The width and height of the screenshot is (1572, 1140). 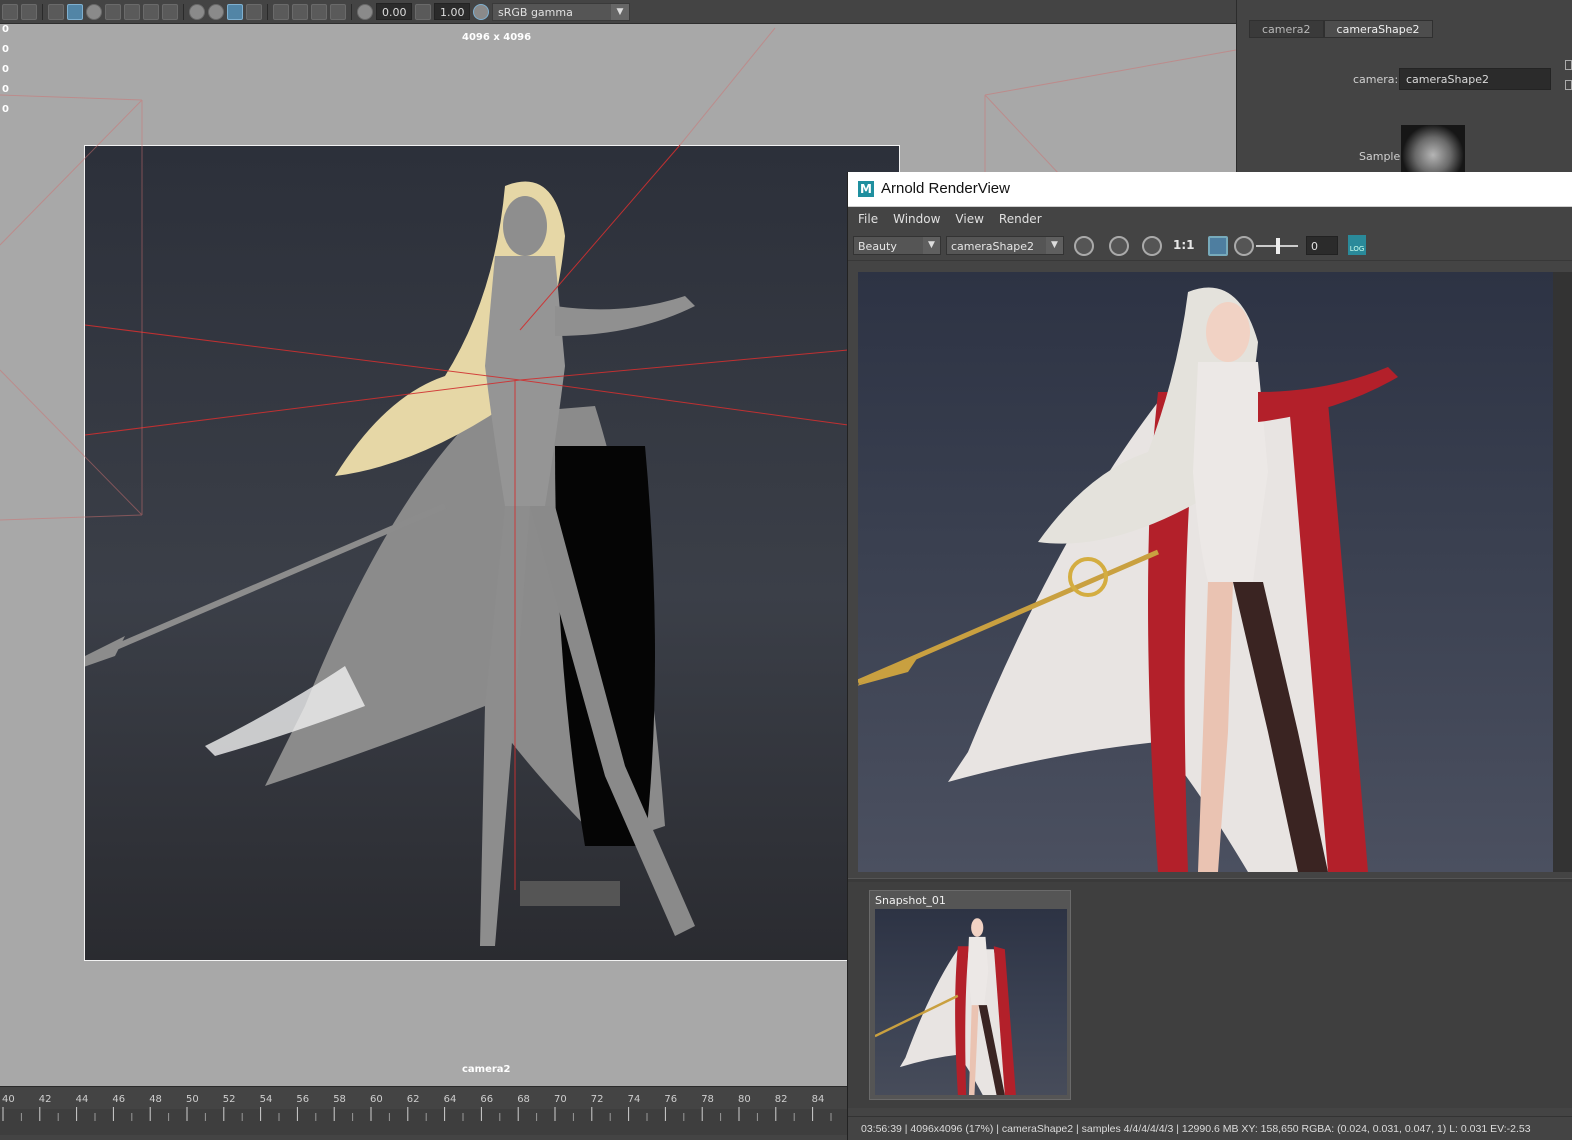 What do you see at coordinates (1378, 29) in the screenshot?
I see `tab-camerashape2: cameraShape2` at bounding box center [1378, 29].